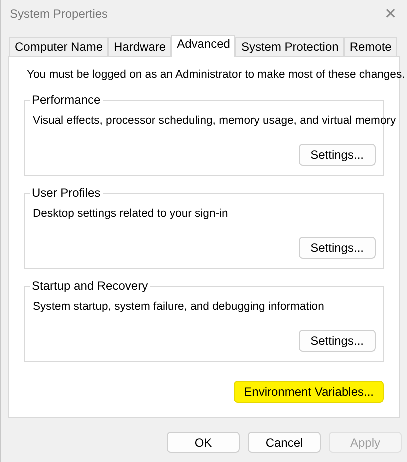 This screenshot has height=462, width=407. Describe the element at coordinates (90, 286) in the screenshot. I see `group-title: Startup and Recovery` at that location.